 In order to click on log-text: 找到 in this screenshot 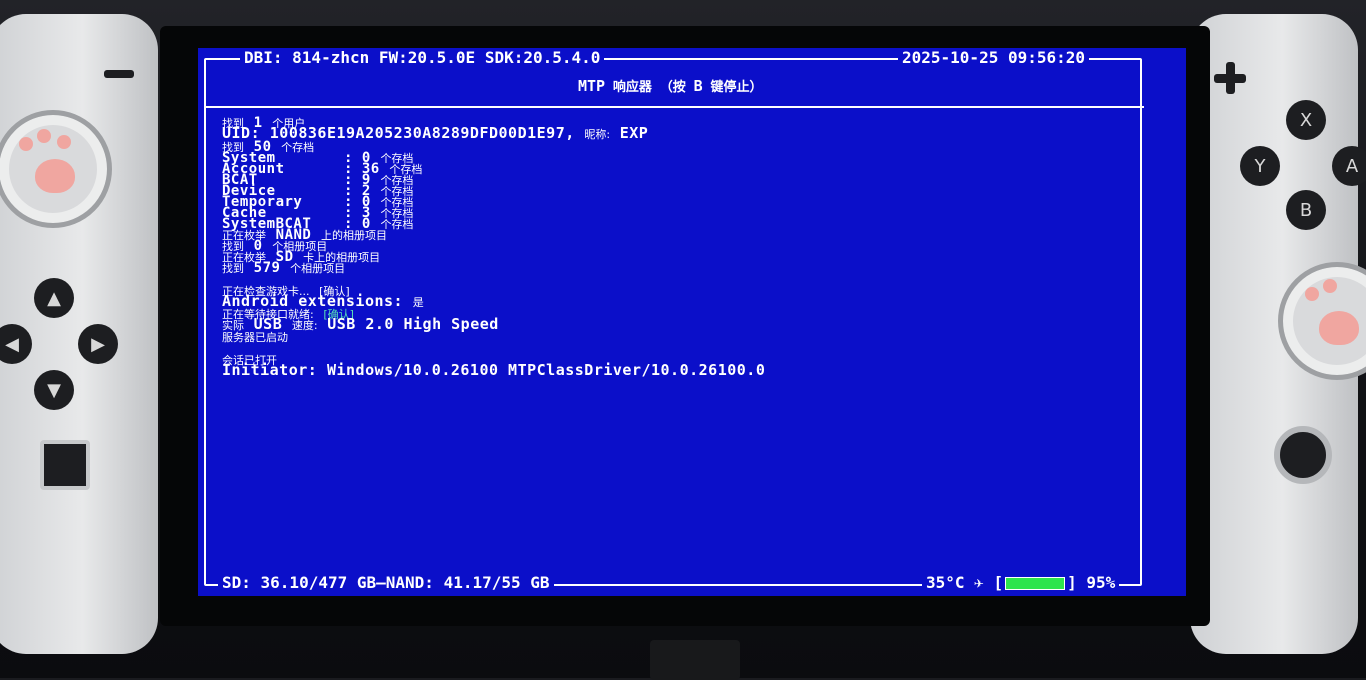, I will do `click(233, 268)`.